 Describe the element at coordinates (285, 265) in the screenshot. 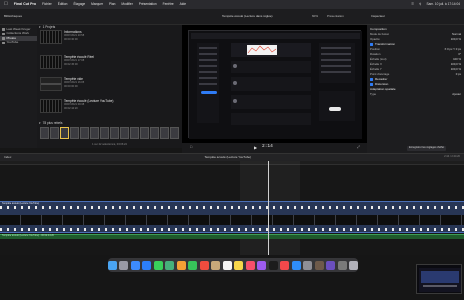

I see `news-icon` at that location.